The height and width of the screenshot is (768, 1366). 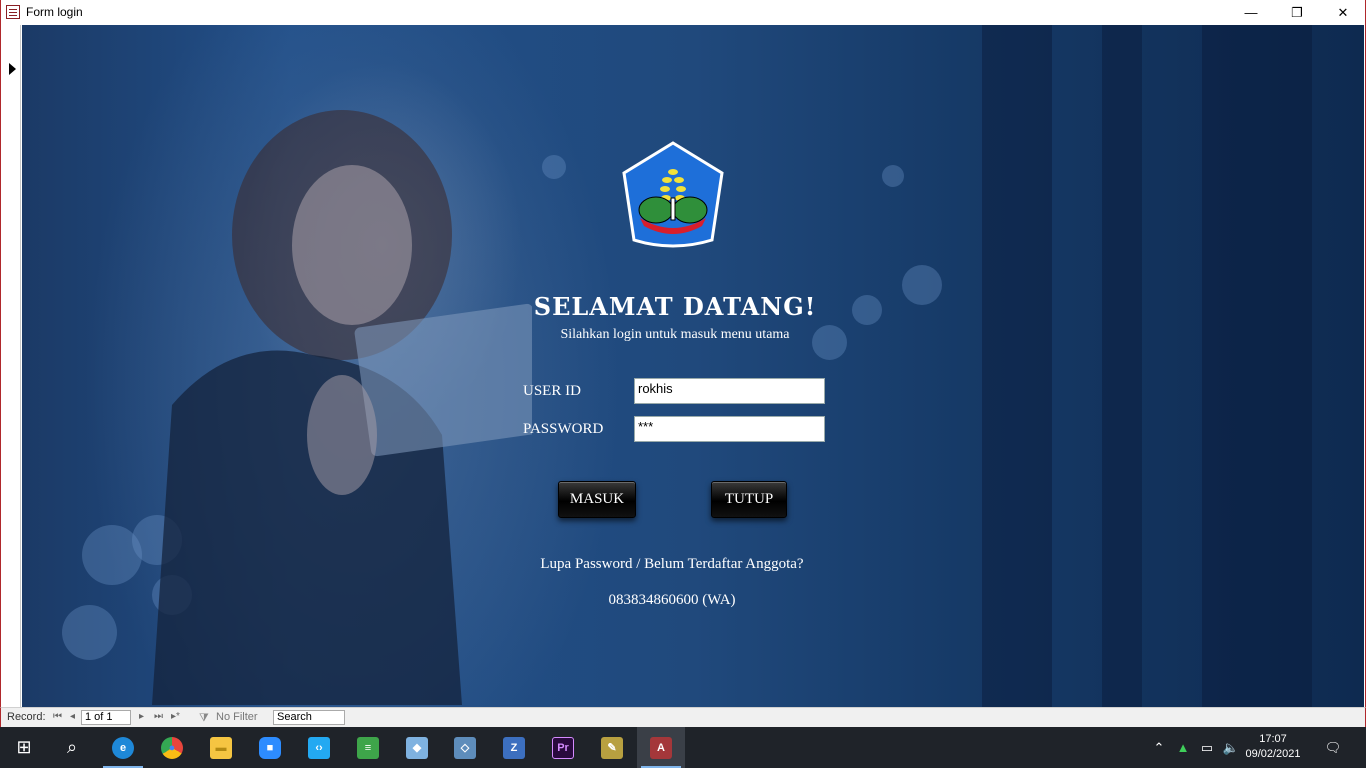 What do you see at coordinates (1273, 747) in the screenshot?
I see `system-clock: 17:07 09/02/2021` at bounding box center [1273, 747].